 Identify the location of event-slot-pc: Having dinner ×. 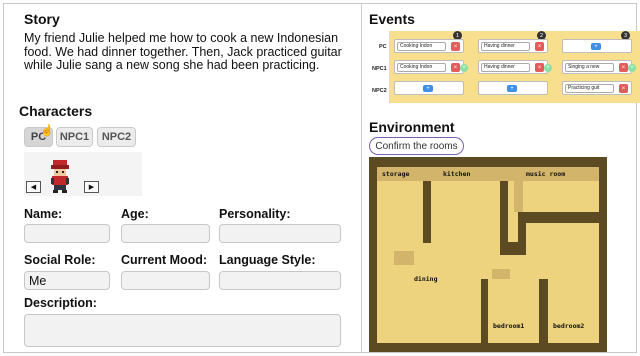
(513, 46).